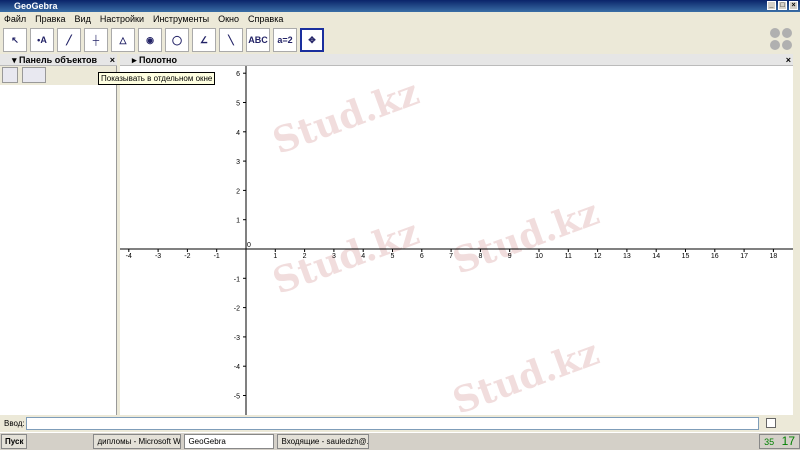  Describe the element at coordinates (456, 60) in the screenshot. I see `canvas-header: ▸ Полотно ×` at that location.